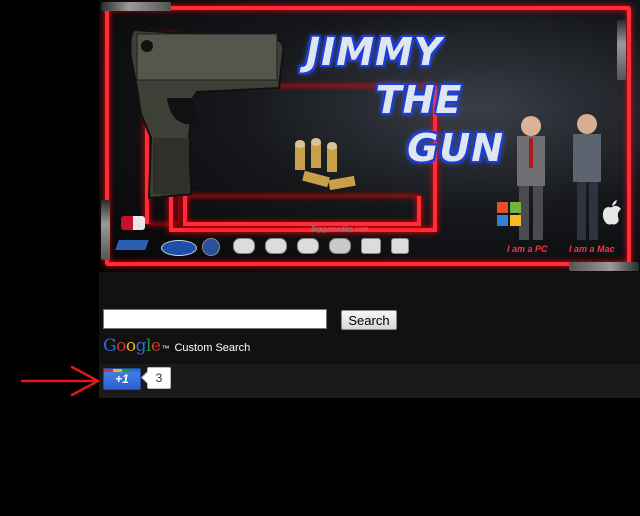  I want to click on infiniti-logo-icon, so click(244, 246).